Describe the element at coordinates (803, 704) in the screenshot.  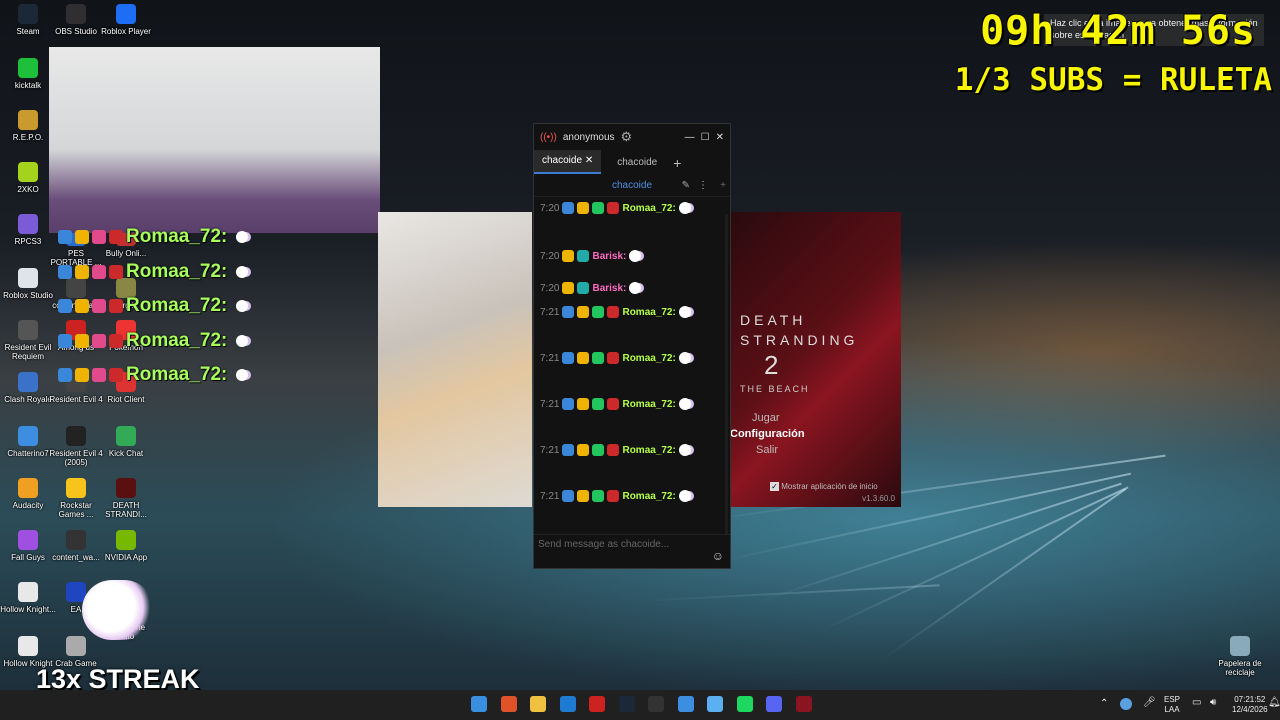
I see `taskbar-death-stranding-icon` at that location.